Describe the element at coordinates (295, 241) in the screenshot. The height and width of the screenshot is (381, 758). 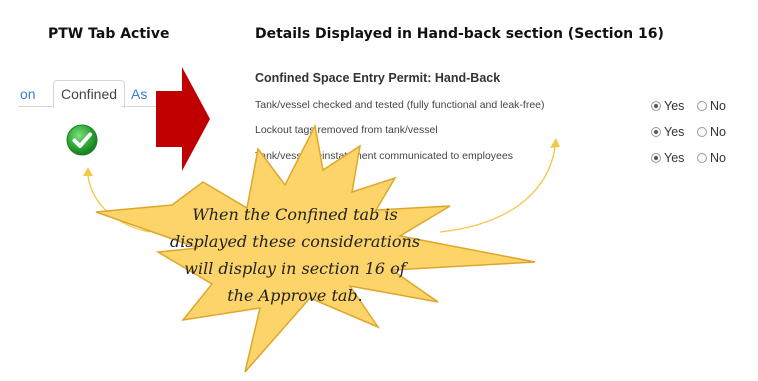
I see `callout-line: displayed these considerations` at that location.